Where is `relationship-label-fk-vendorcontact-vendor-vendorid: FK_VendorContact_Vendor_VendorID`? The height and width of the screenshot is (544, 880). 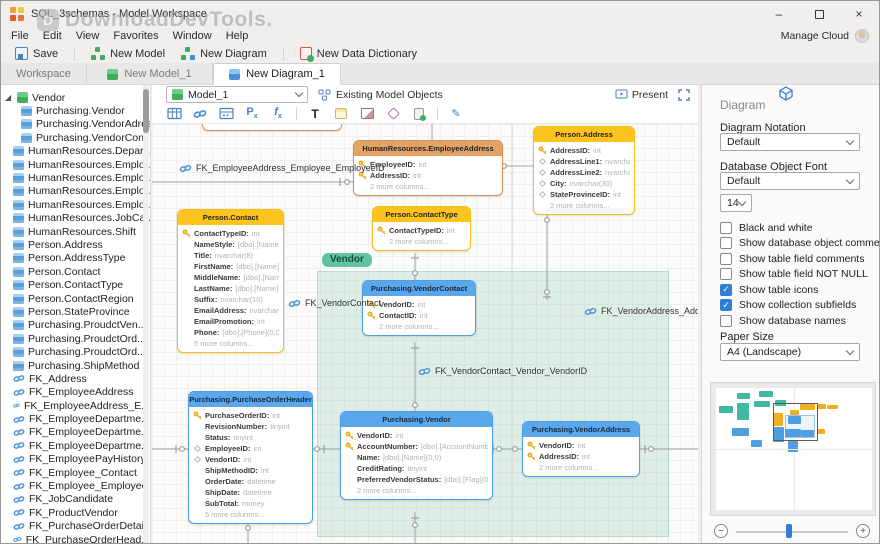
relationship-label-fk-vendorcontact-vendor-vendorid: FK_VendorContact_Vendor_VendorID is located at coordinates (502, 371).